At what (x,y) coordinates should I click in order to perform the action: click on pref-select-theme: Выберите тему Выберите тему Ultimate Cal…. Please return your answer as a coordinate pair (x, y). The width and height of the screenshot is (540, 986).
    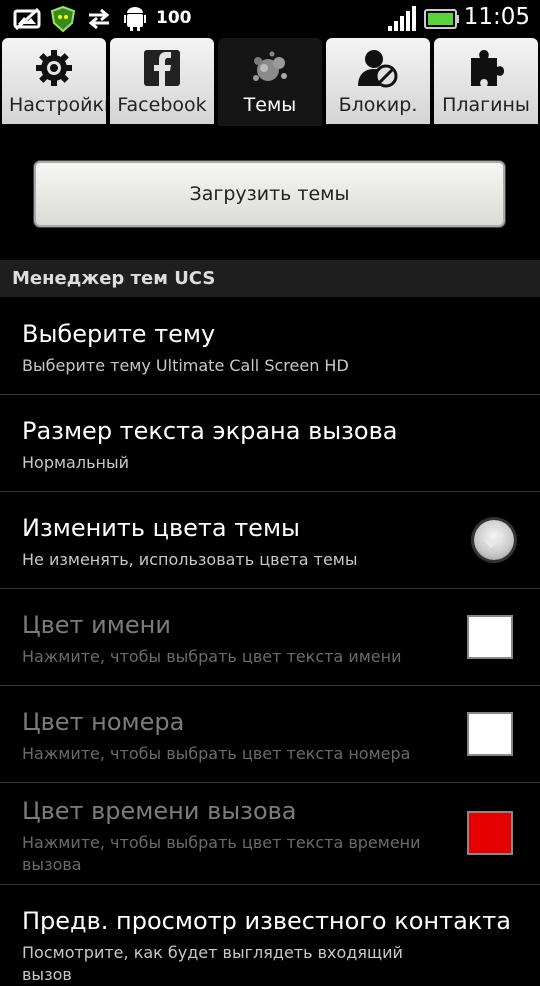
    Looking at the image, I should click on (270, 346).